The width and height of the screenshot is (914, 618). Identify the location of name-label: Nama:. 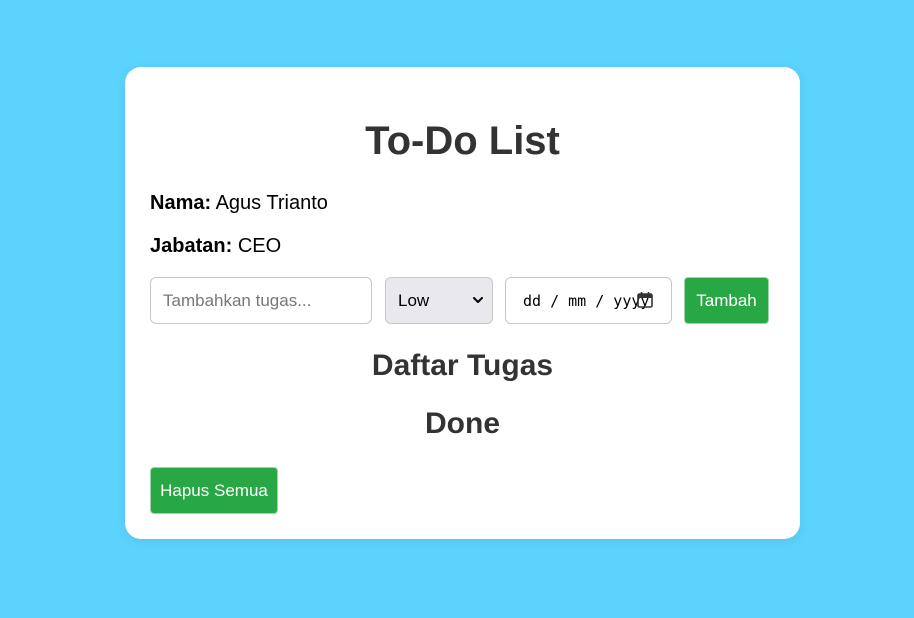
(181, 203).